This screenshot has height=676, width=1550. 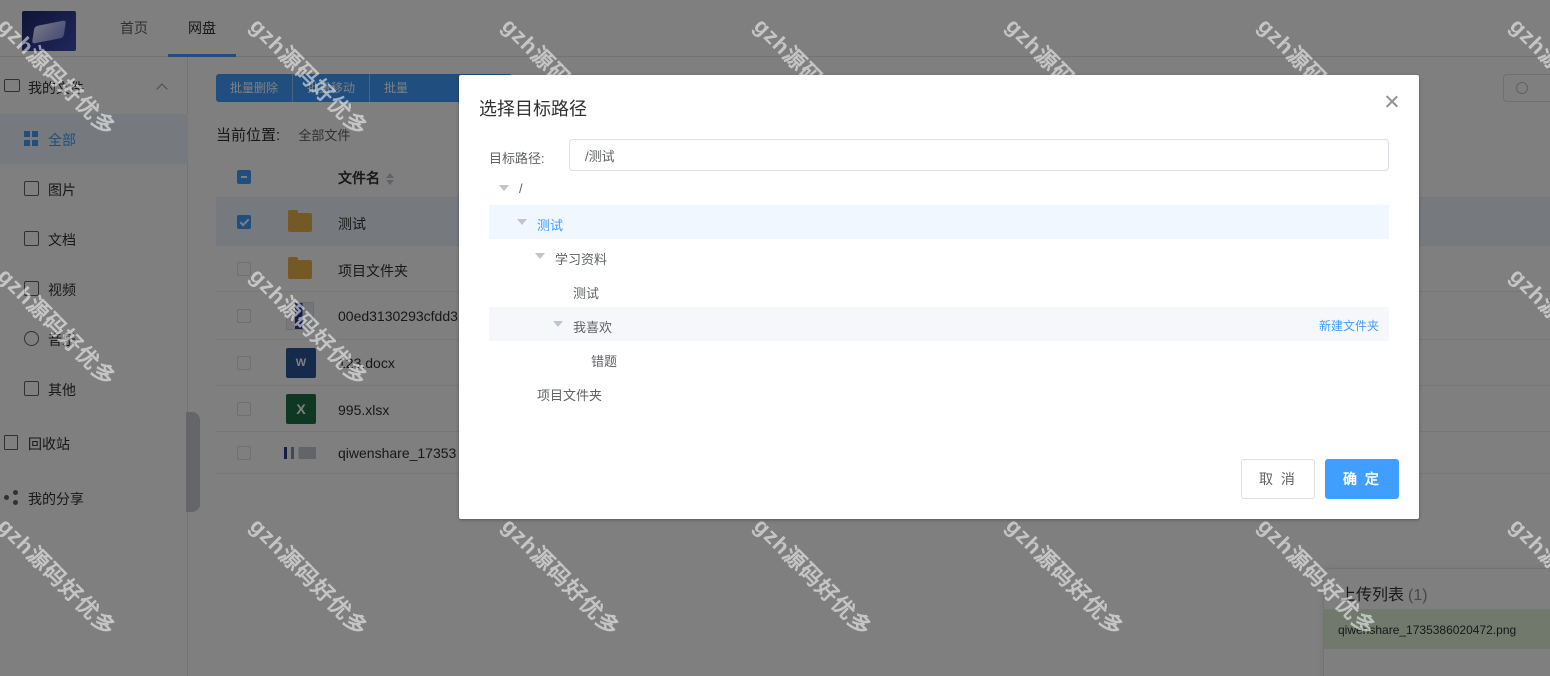 What do you see at coordinates (570, 395) in the screenshot?
I see `tree-node-label: 项目文件夹` at bounding box center [570, 395].